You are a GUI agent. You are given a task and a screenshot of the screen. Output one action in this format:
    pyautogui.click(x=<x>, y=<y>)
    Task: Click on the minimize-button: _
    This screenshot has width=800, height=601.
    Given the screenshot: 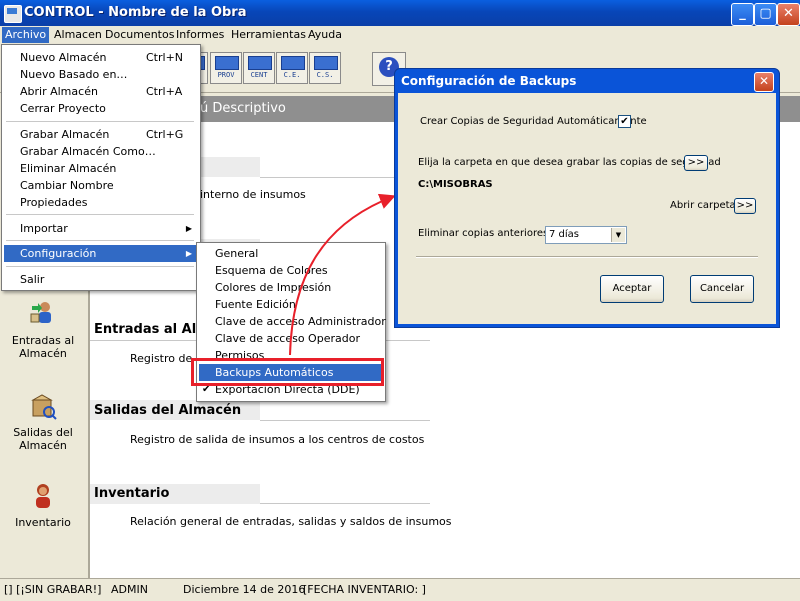 What is the action you would take?
    pyautogui.click(x=742, y=14)
    